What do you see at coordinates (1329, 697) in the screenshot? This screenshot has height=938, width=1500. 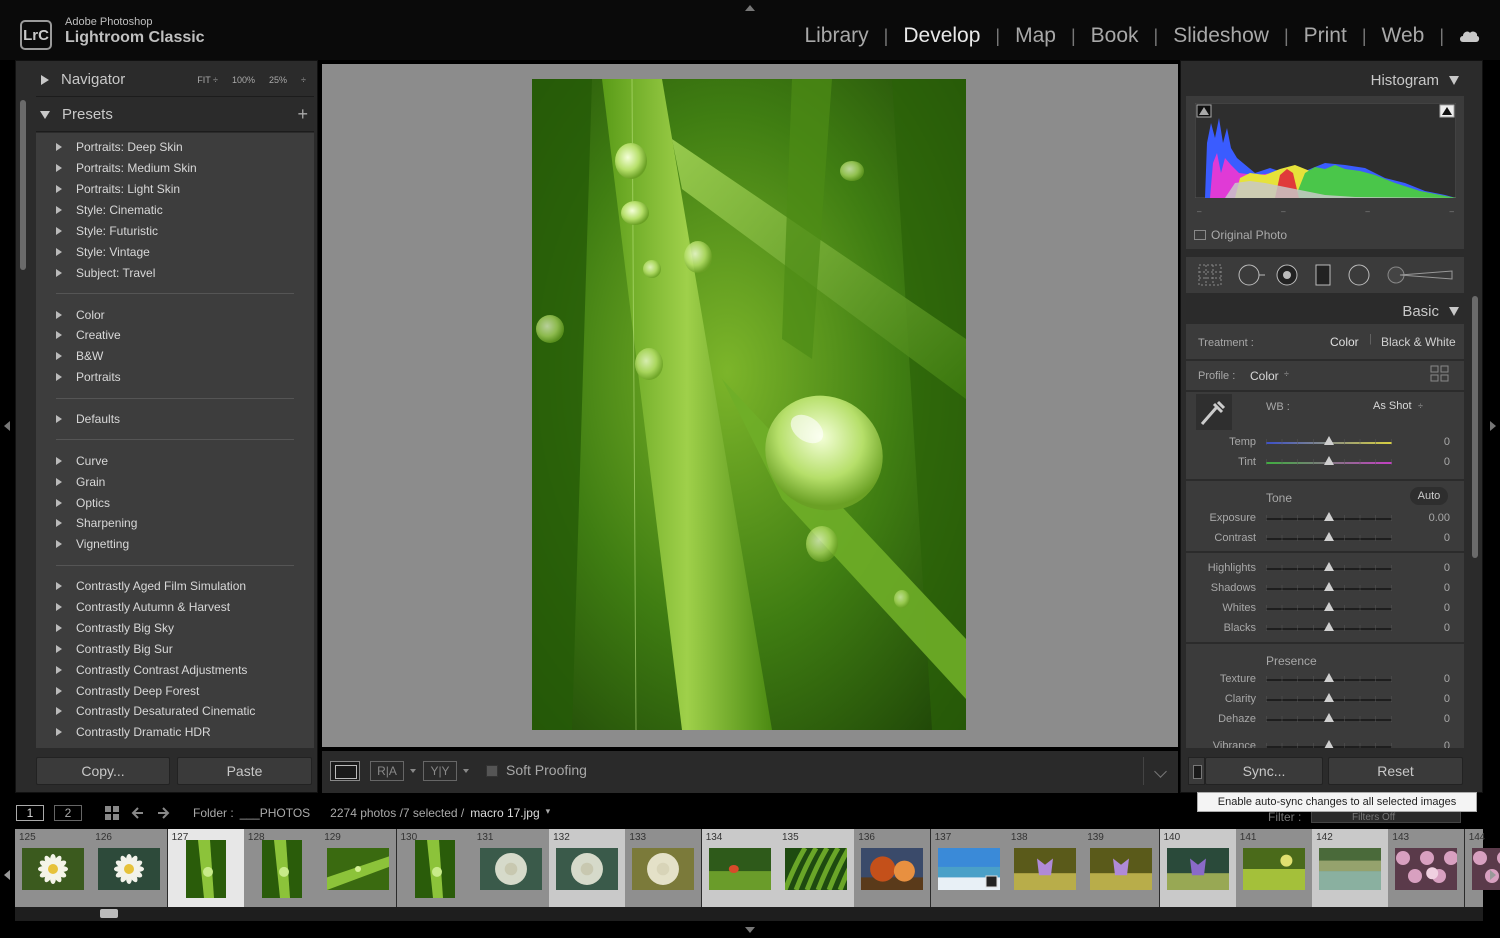 I see `clarity-slider-thumb` at bounding box center [1329, 697].